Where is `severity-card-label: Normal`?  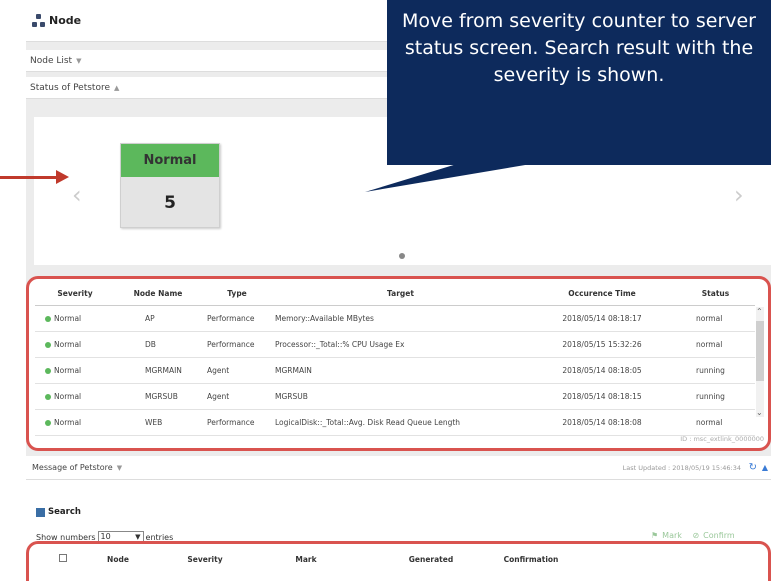
severity-card-label: Normal is located at coordinates (170, 160).